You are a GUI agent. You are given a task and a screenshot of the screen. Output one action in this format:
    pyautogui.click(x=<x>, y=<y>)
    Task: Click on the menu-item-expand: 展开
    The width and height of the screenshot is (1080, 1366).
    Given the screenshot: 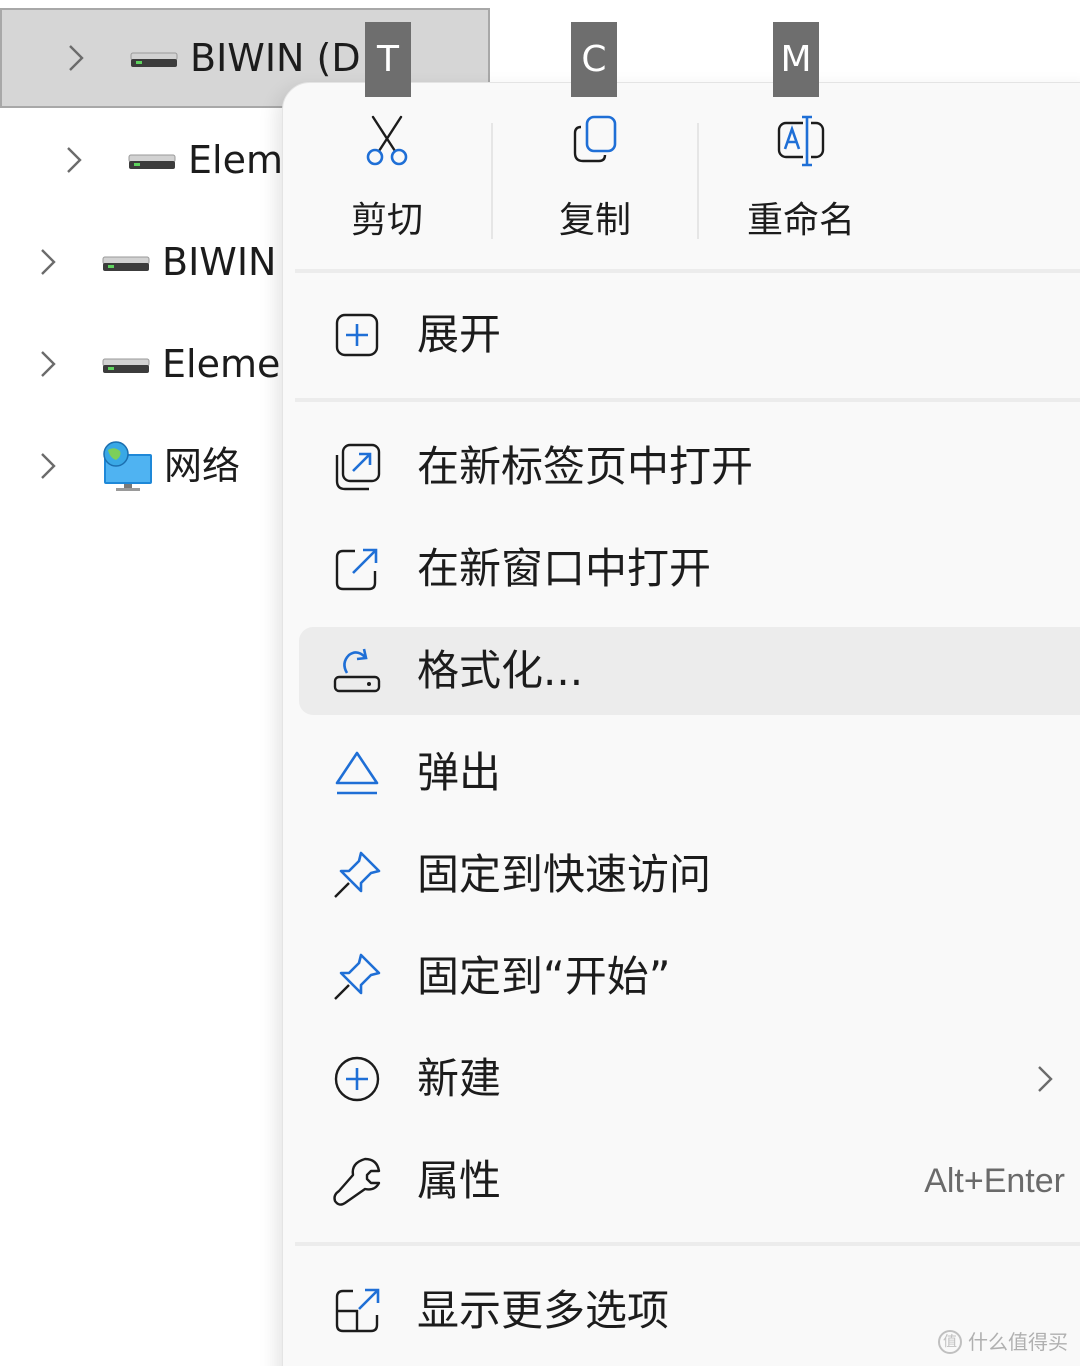 What is the action you would take?
    pyautogui.click(x=689, y=335)
    